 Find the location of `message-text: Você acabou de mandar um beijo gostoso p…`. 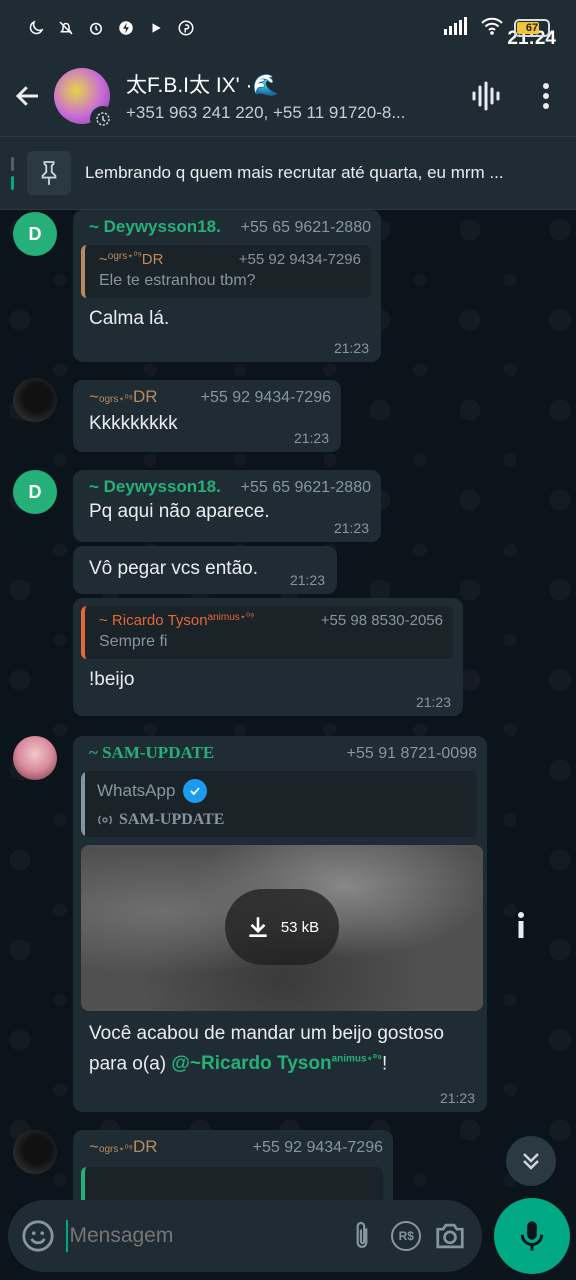

message-text: Você acabou de mandar um beijo gostoso p… is located at coordinates (266, 1049).